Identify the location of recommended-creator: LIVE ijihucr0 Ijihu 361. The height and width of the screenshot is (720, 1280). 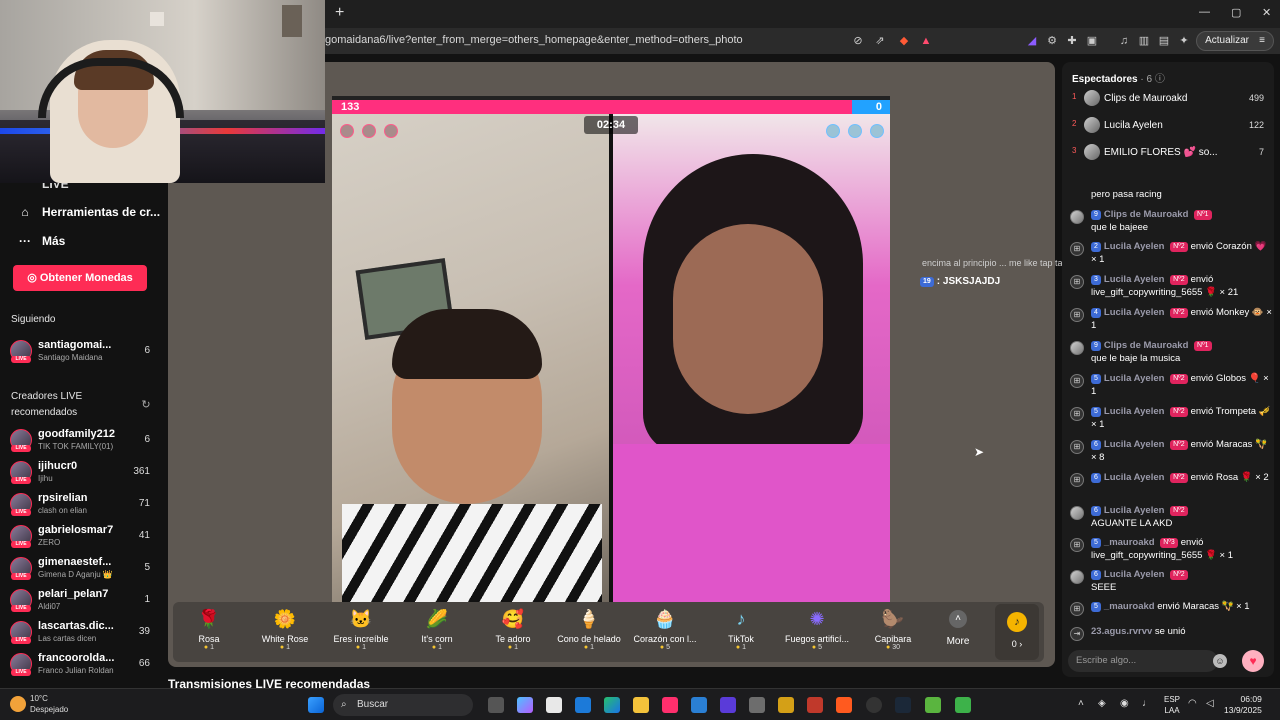
(83, 473).